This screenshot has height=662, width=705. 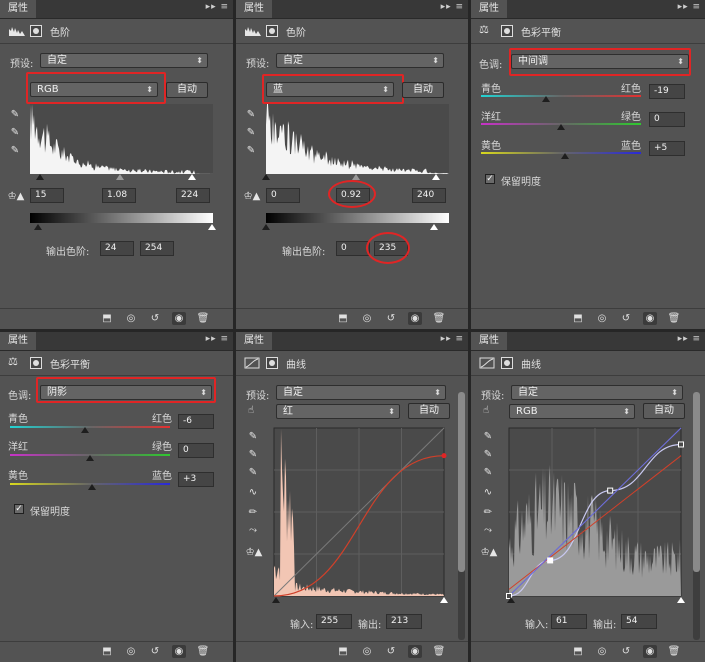 What do you see at coordinates (545, 99) in the screenshot?
I see `cyan-red-thumb` at bounding box center [545, 99].